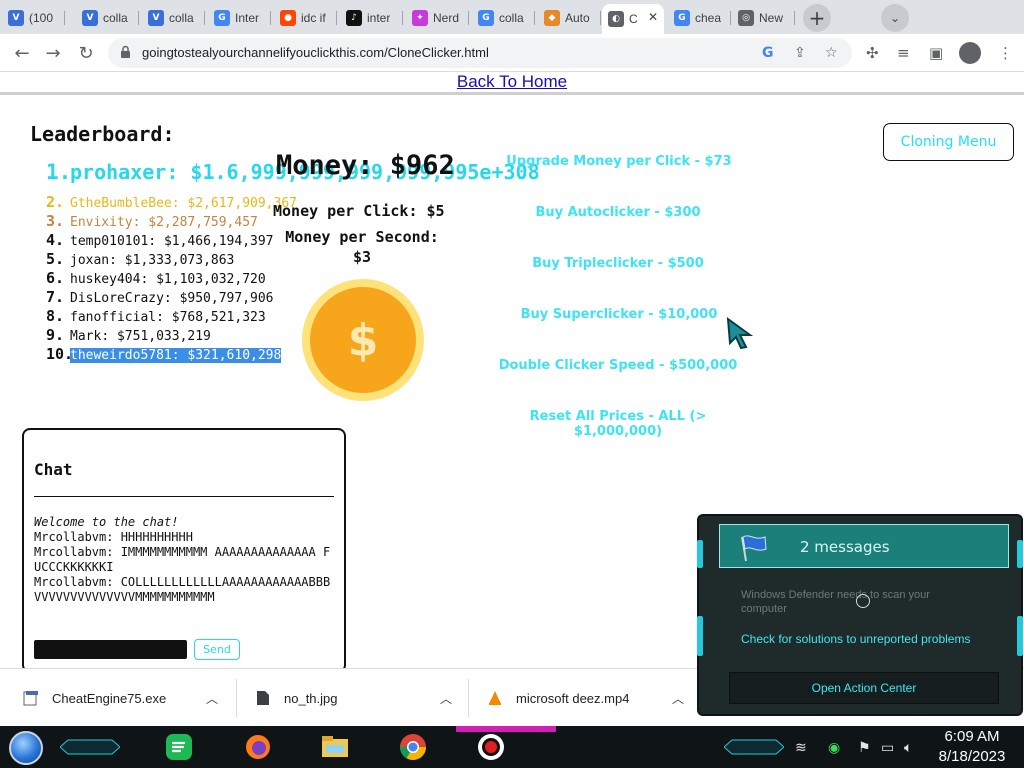 This screenshot has height=768, width=1024. I want to click on download-filename: no_th.jpg, so click(311, 698).